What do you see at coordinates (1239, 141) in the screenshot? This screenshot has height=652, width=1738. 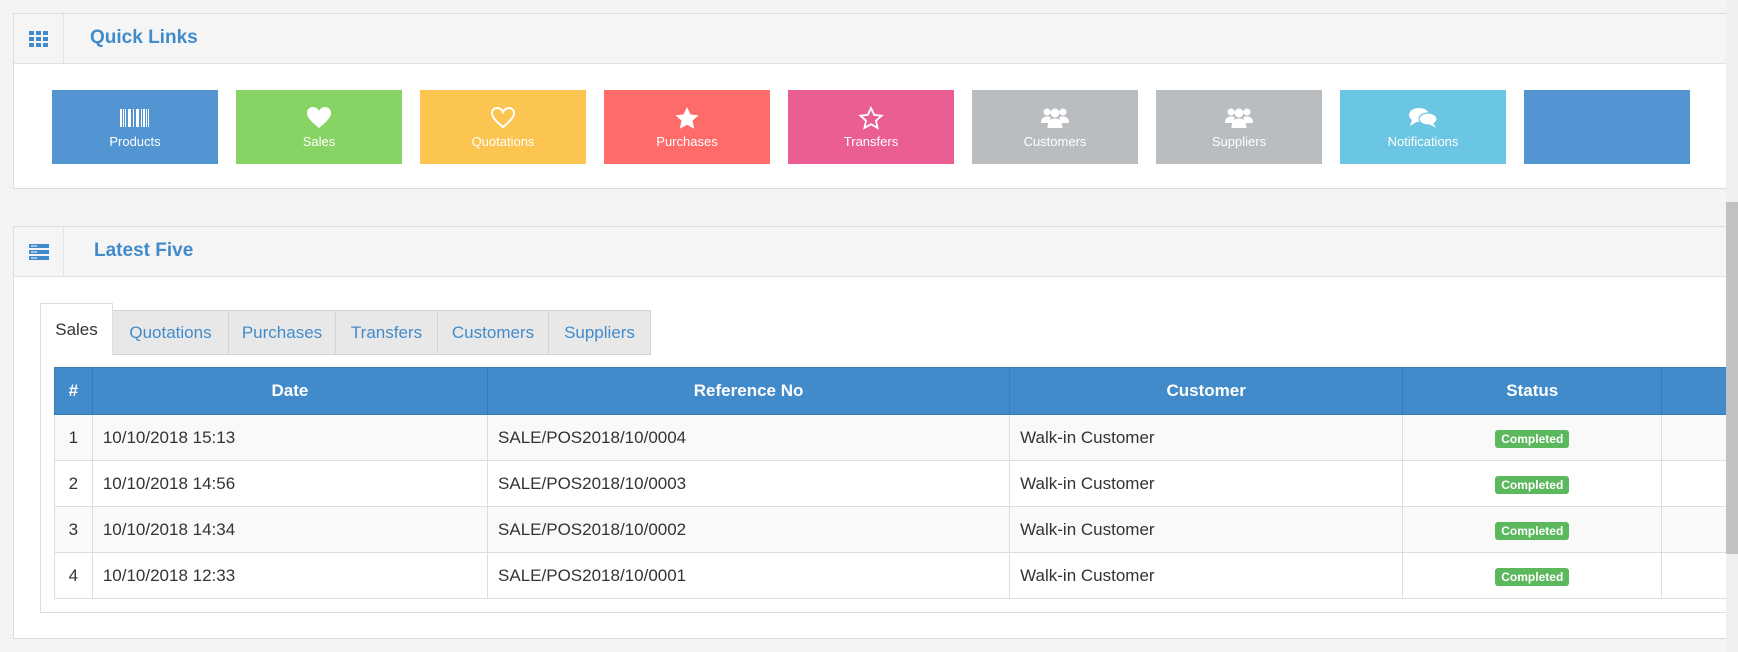 I see `quick-link-label: Suppliers` at bounding box center [1239, 141].